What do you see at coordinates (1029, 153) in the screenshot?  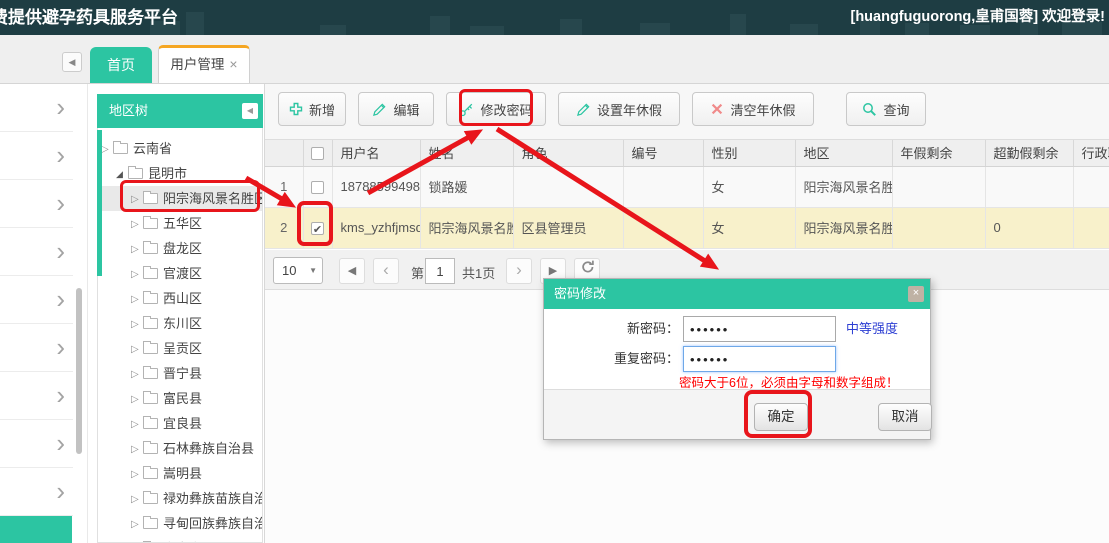 I see `col-overtime-left: 超勤假剩余` at bounding box center [1029, 153].